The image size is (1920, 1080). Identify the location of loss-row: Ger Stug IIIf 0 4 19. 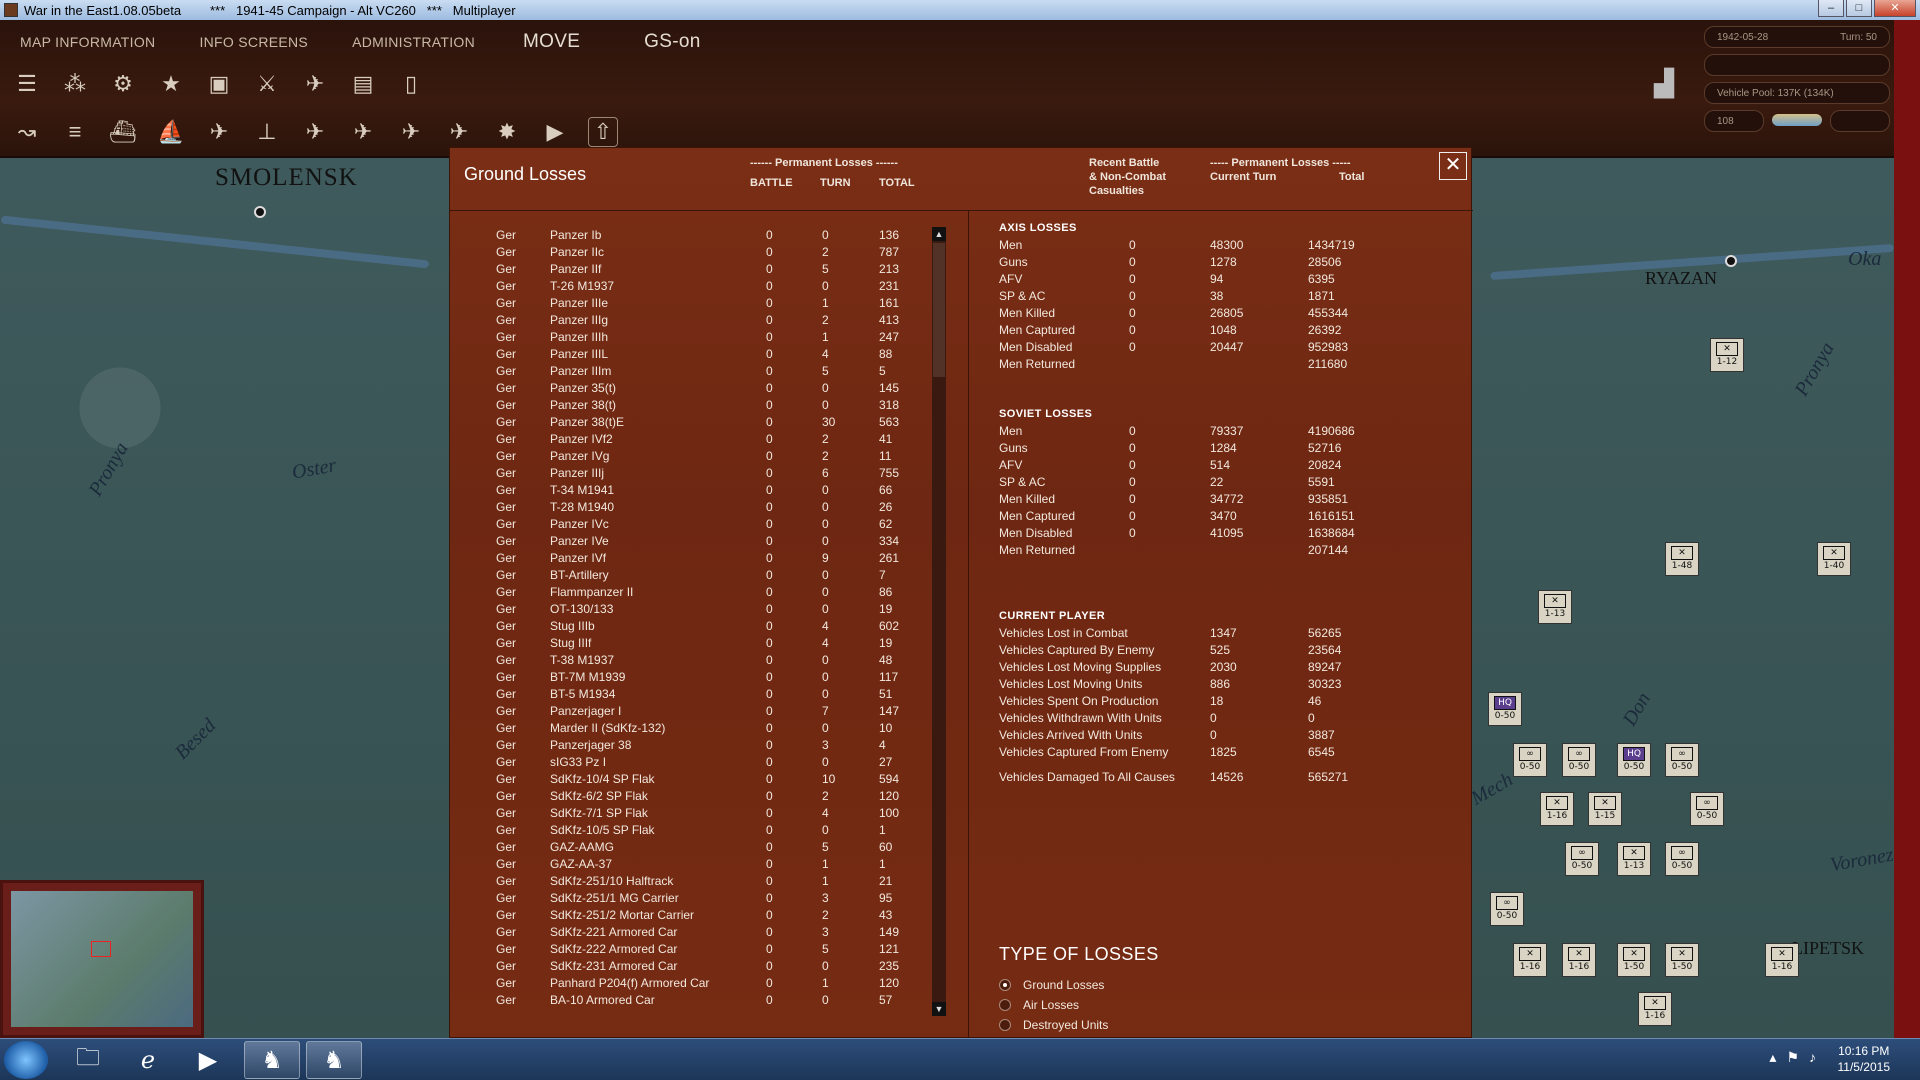
(709, 644).